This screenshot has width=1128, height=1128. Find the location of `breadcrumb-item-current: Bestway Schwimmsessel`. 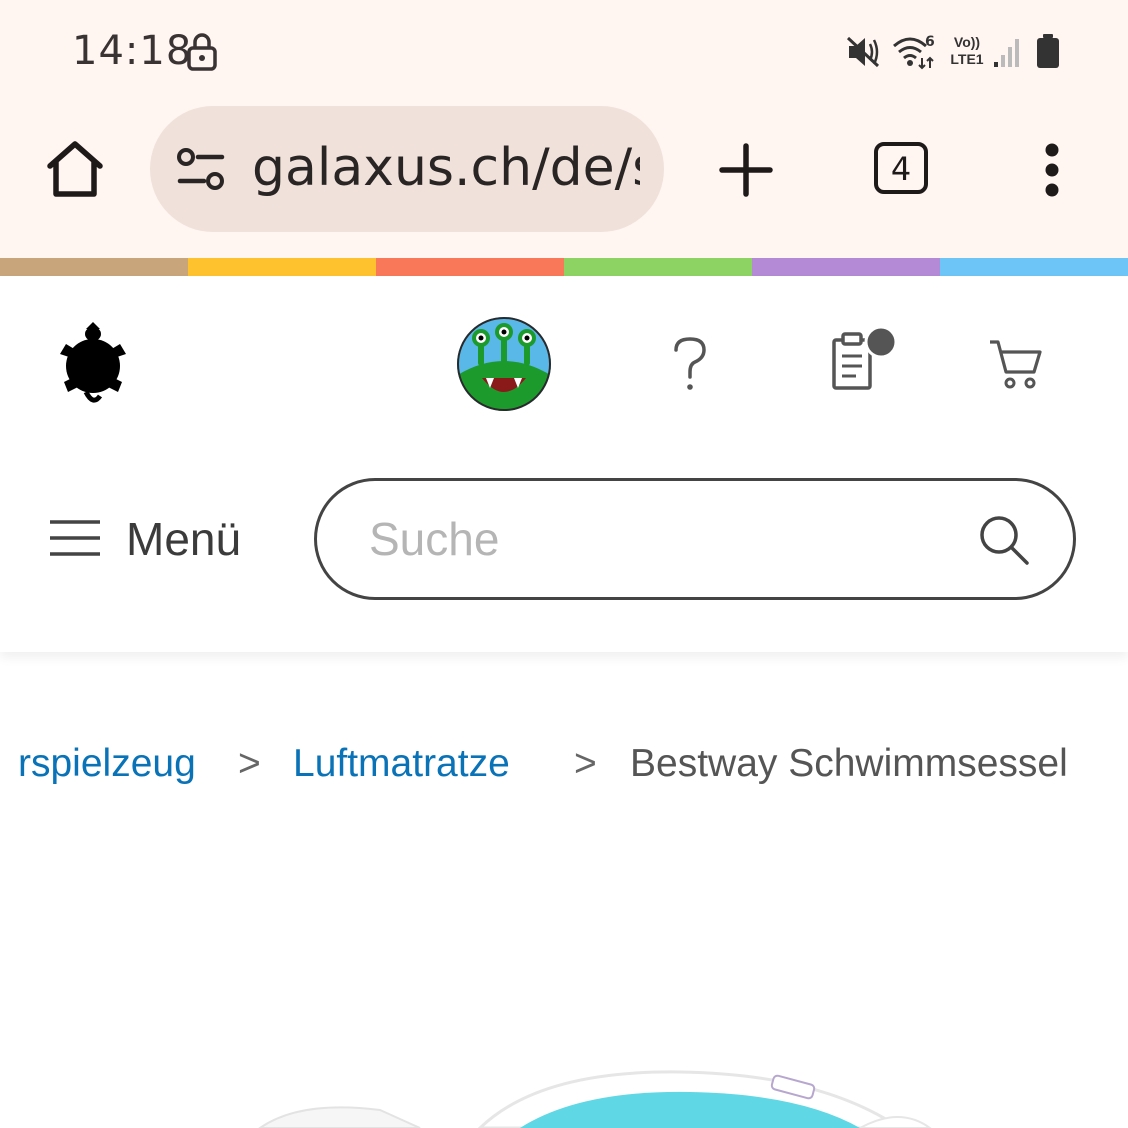

breadcrumb-item-current: Bestway Schwimmsessel is located at coordinates (849, 763).